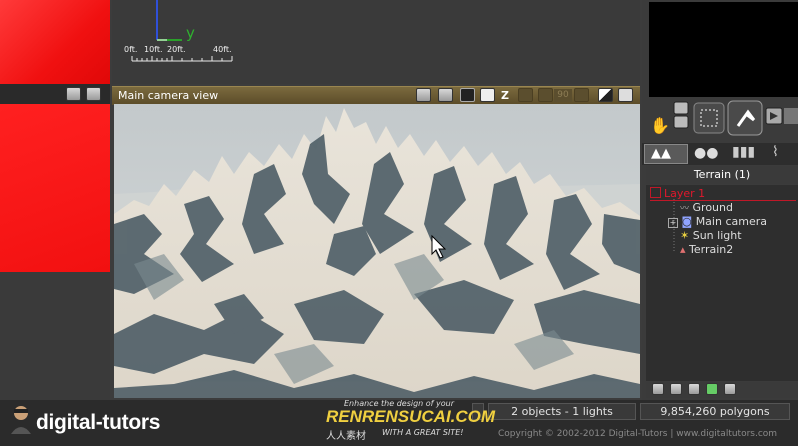 Image resolution: width=798 pixels, height=446 pixels. Describe the element at coordinates (562, 411) in the screenshot. I see `objects-status: 2 objects - 1 lights` at that location.